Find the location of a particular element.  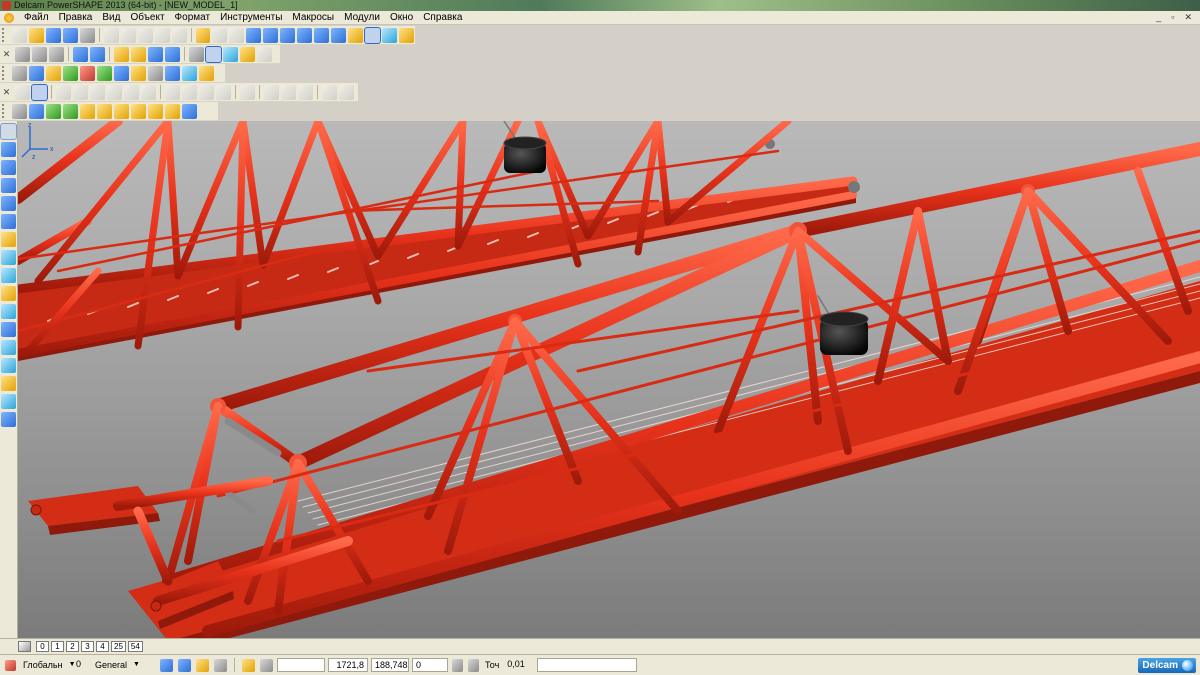

lasso-select-icon is located at coordinates (288, 35).